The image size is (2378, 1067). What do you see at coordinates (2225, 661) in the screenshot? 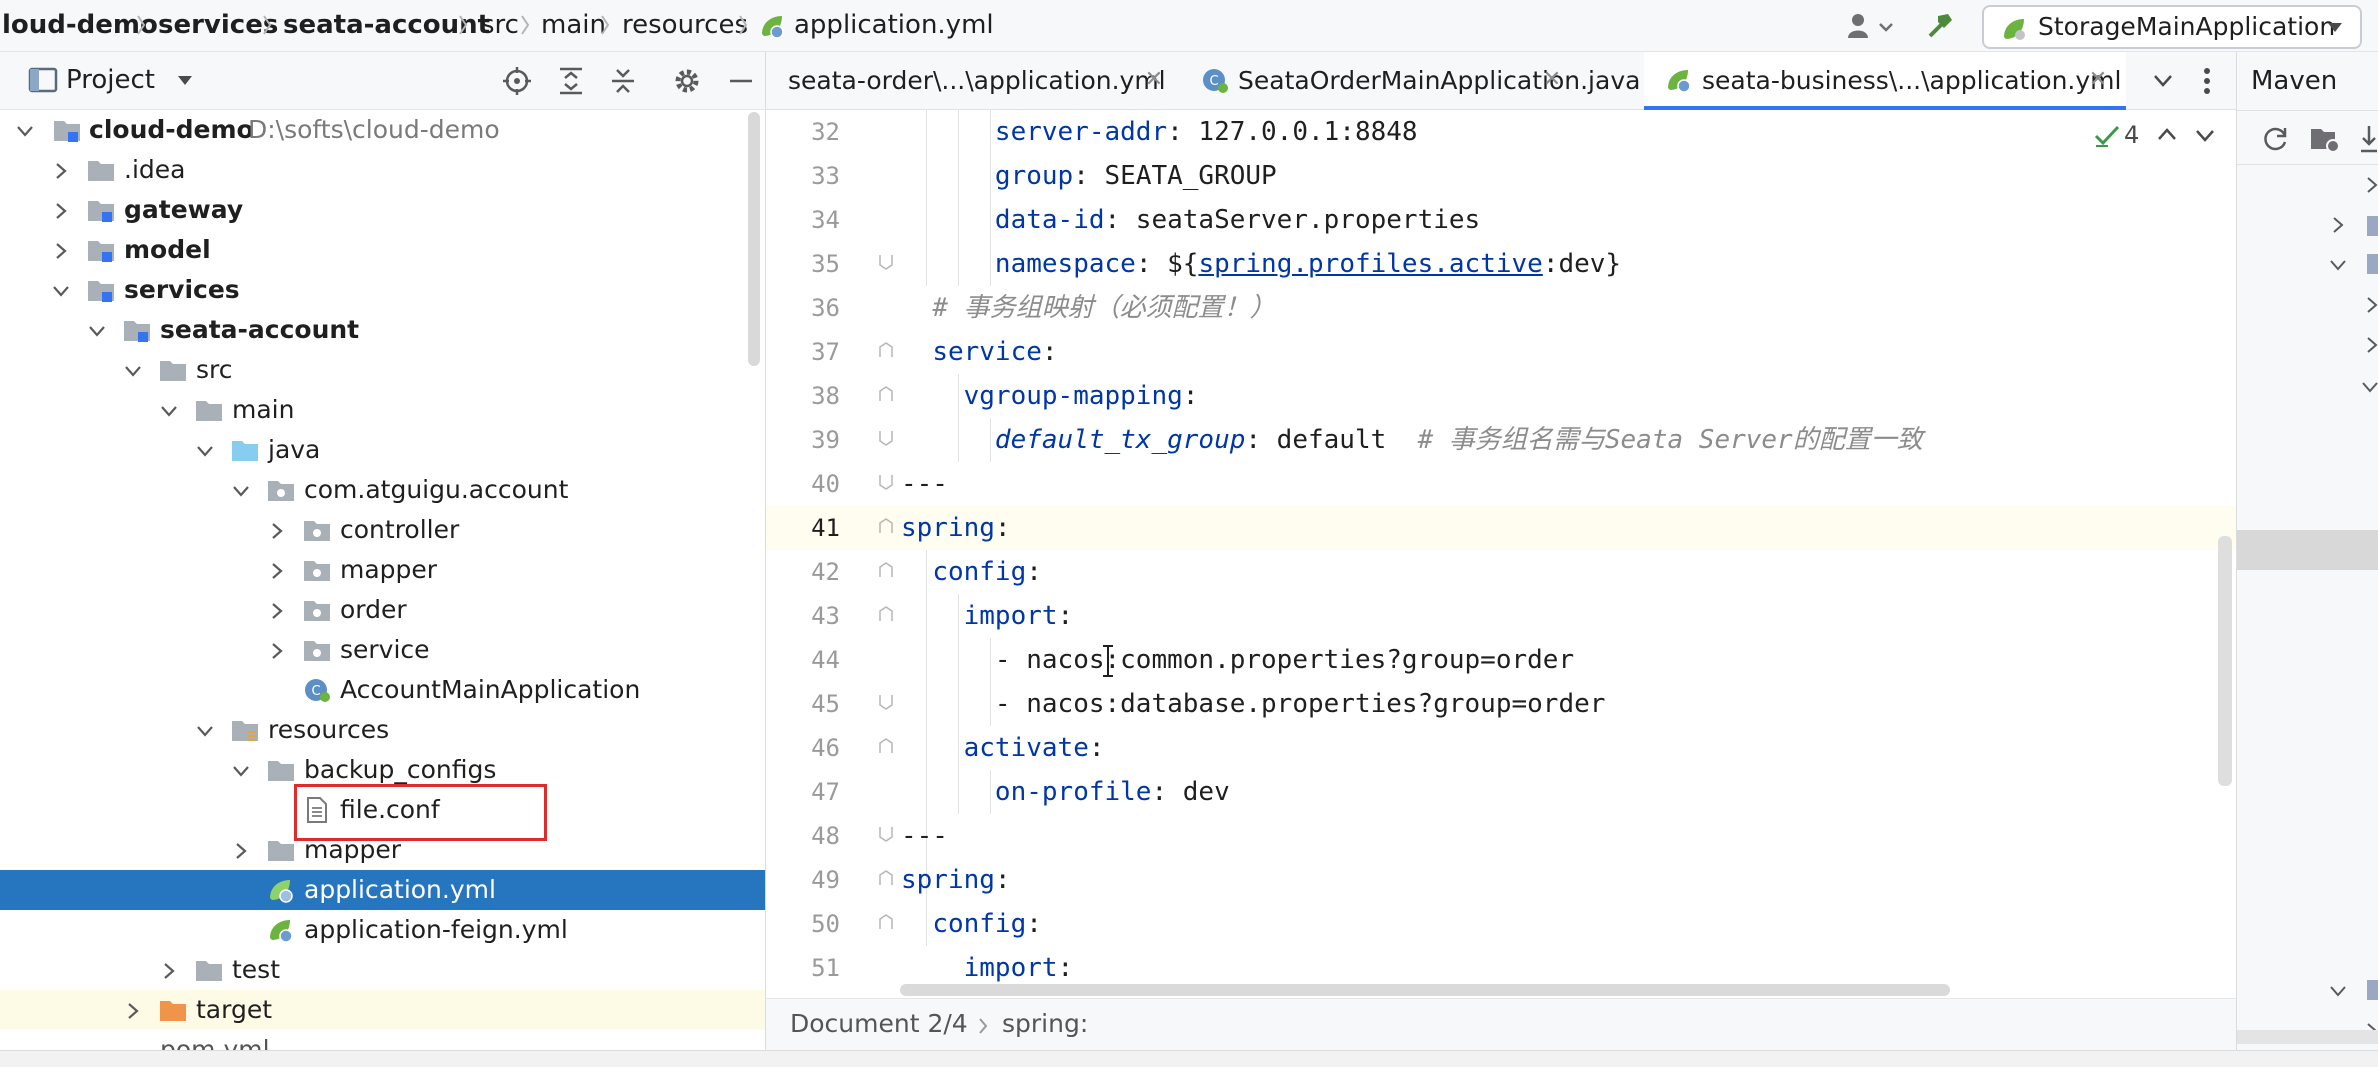
I see `vertical-scrollbar` at bounding box center [2225, 661].